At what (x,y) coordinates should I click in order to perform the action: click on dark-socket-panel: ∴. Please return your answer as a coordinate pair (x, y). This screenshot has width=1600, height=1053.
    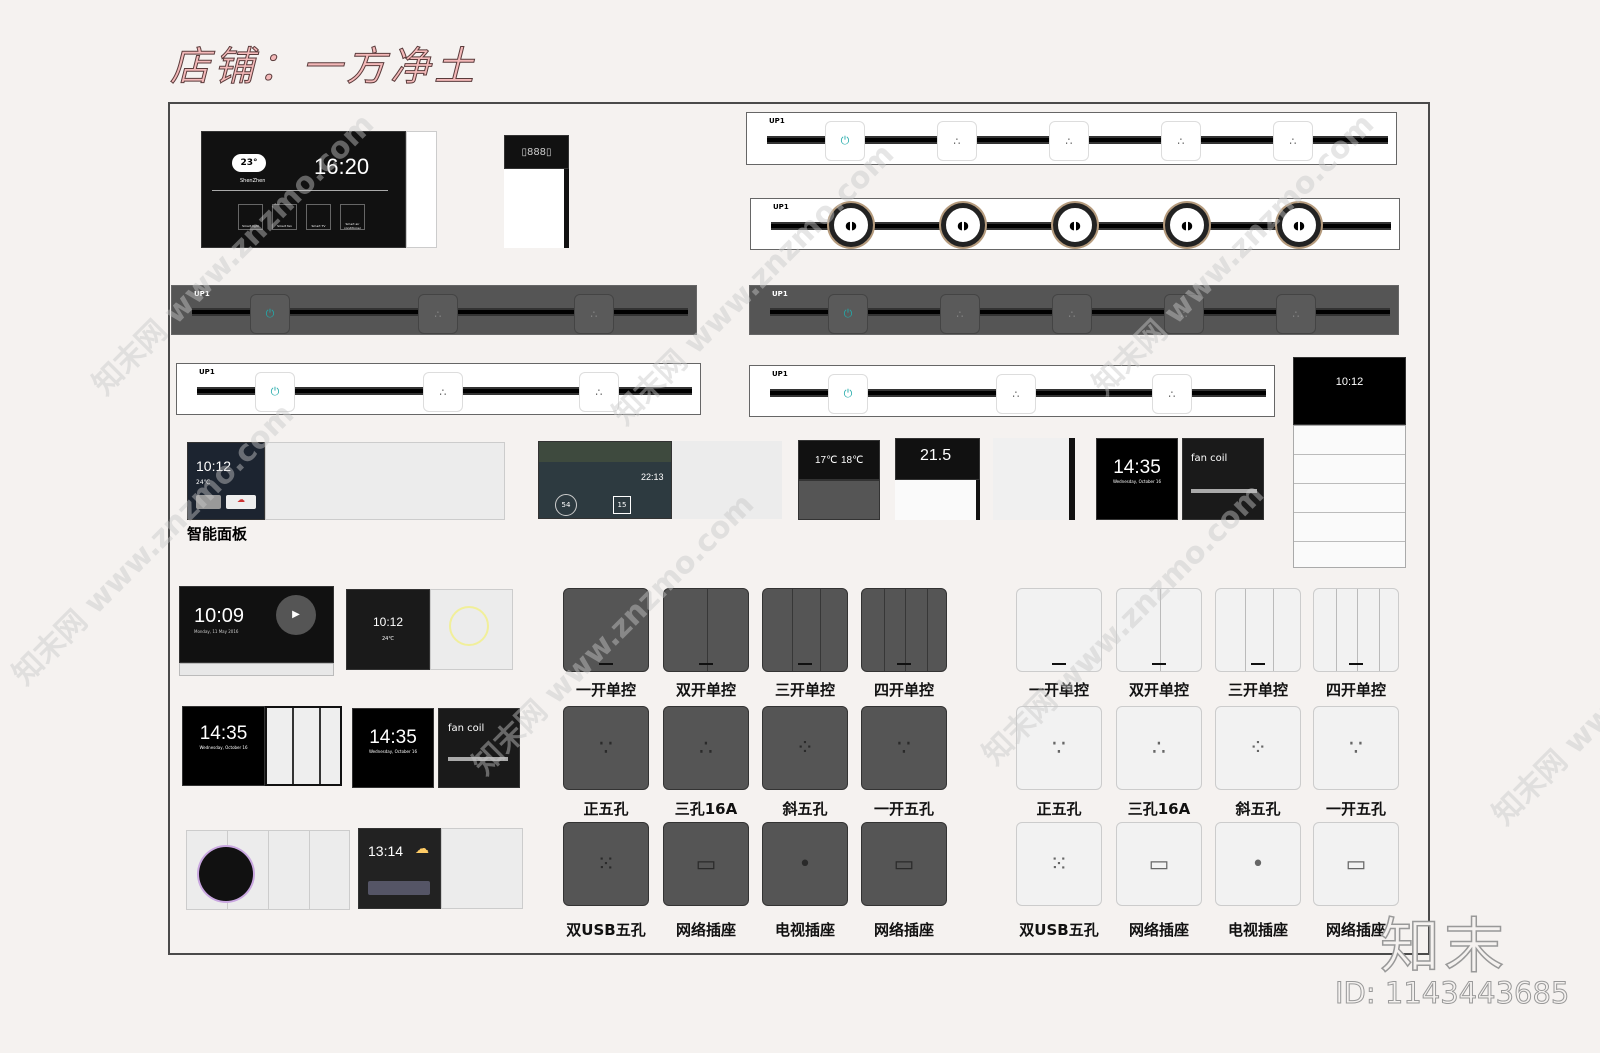
    Looking at the image, I should click on (706, 748).